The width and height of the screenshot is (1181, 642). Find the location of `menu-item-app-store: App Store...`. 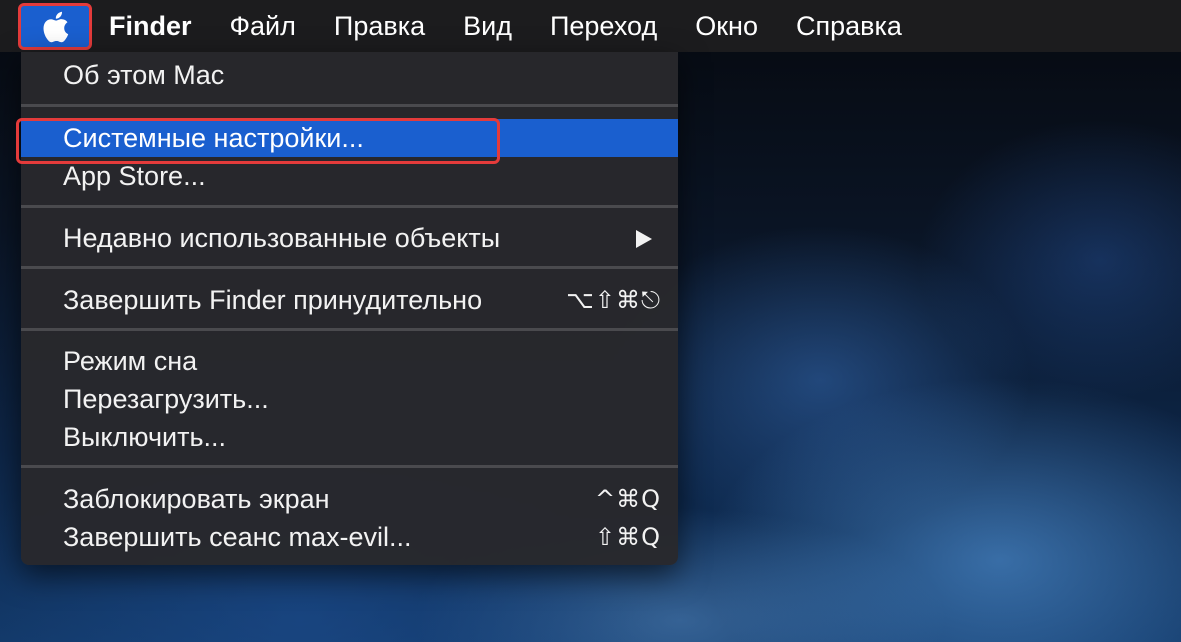

menu-item-app-store: App Store... is located at coordinates (349, 176).